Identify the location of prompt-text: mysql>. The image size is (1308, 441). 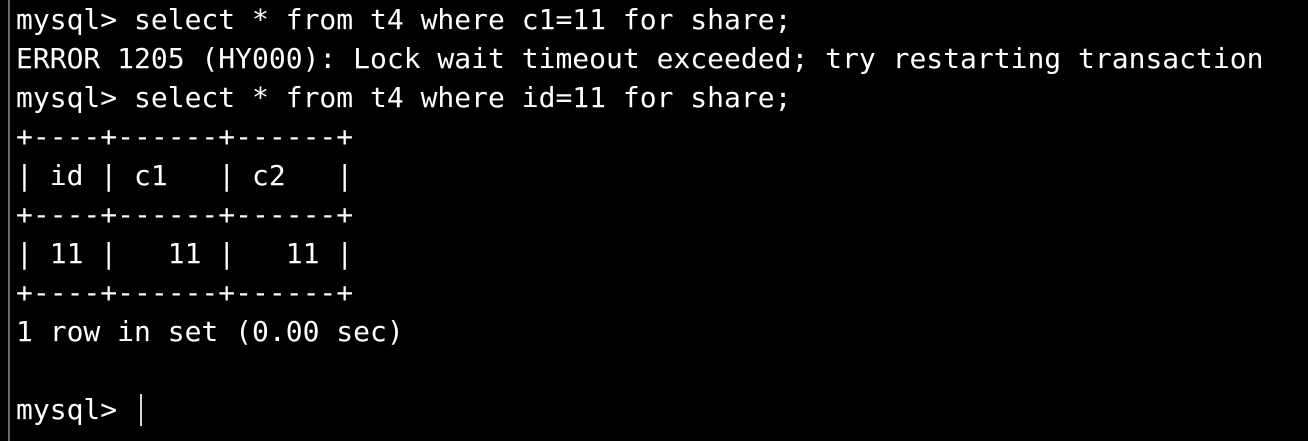
(75, 409).